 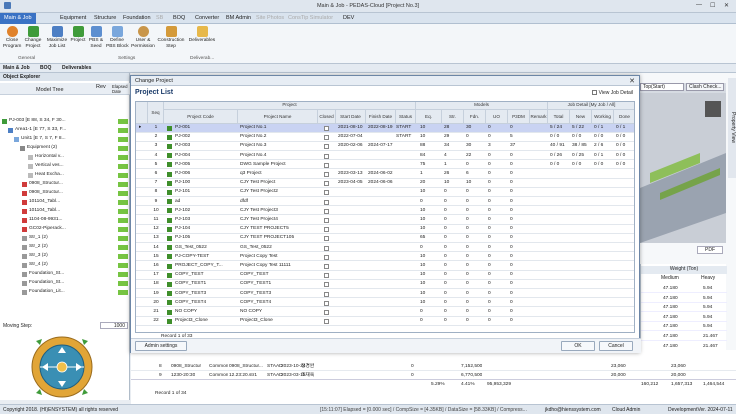 What do you see at coordinates (453, 117) in the screenshot?
I see `col-str-: Str.` at bounding box center [453, 117].